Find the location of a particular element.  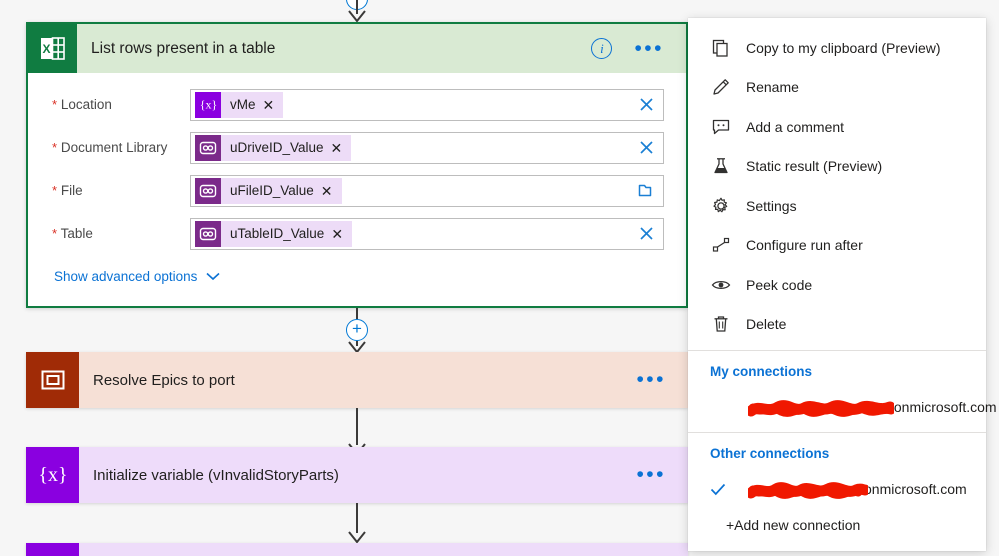

token-label: uDriveID_Value is located at coordinates (277, 147).